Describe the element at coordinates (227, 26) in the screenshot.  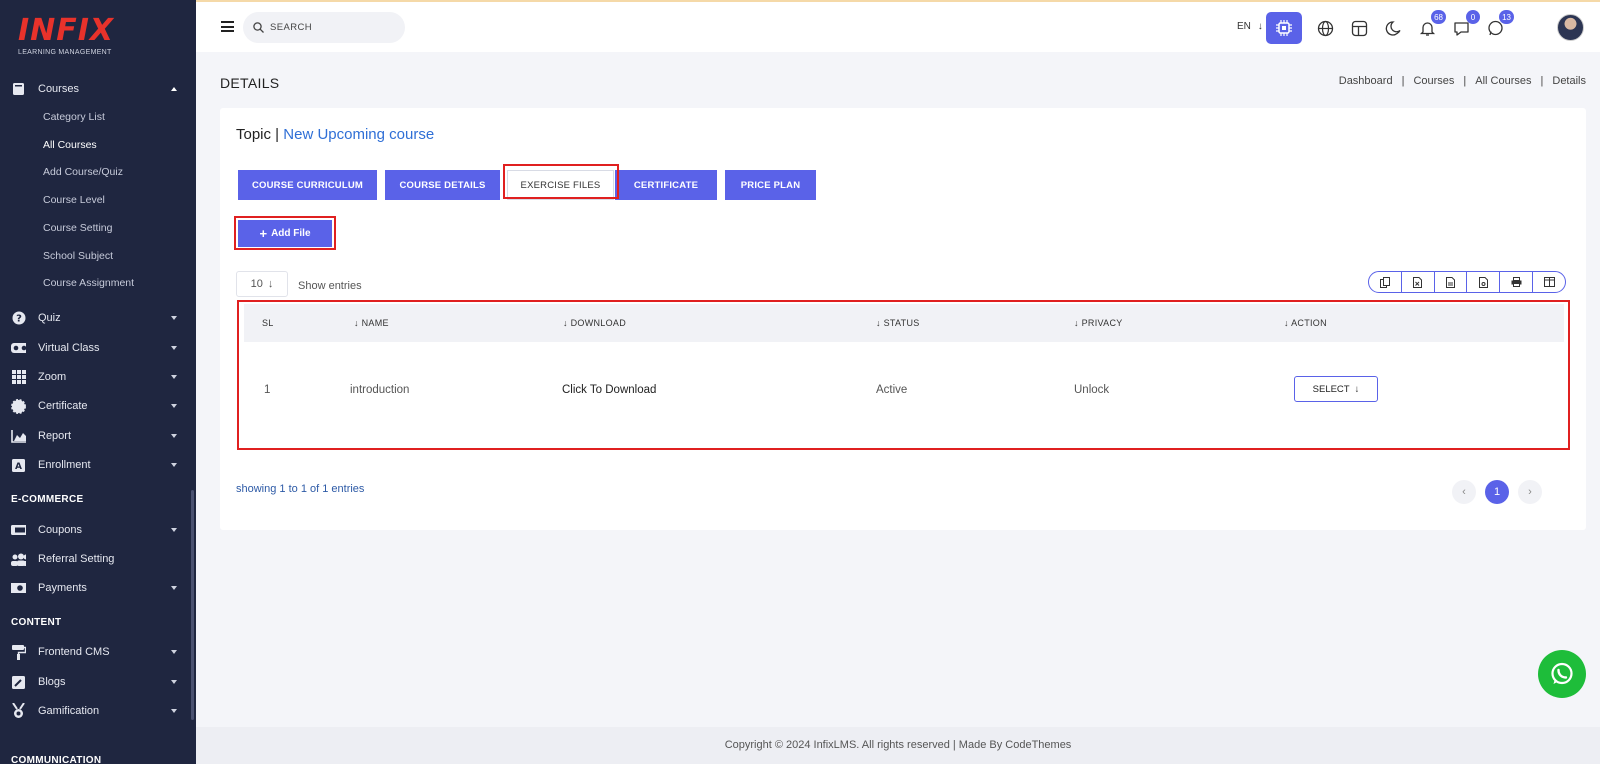
I see `menu-toggle-icon` at that location.